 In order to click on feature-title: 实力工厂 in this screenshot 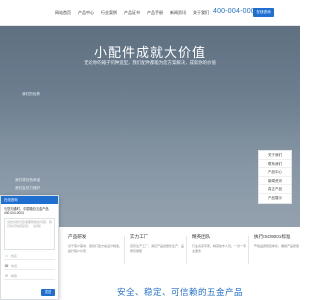, I will do `click(139, 236)`.